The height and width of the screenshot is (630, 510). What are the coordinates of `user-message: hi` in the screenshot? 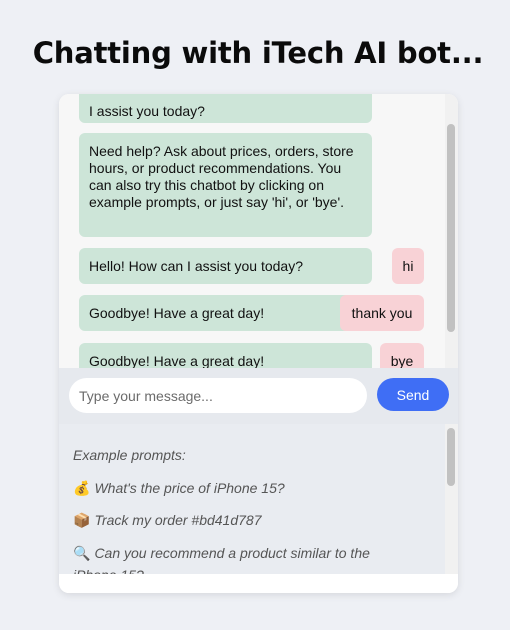 It's located at (408, 266).